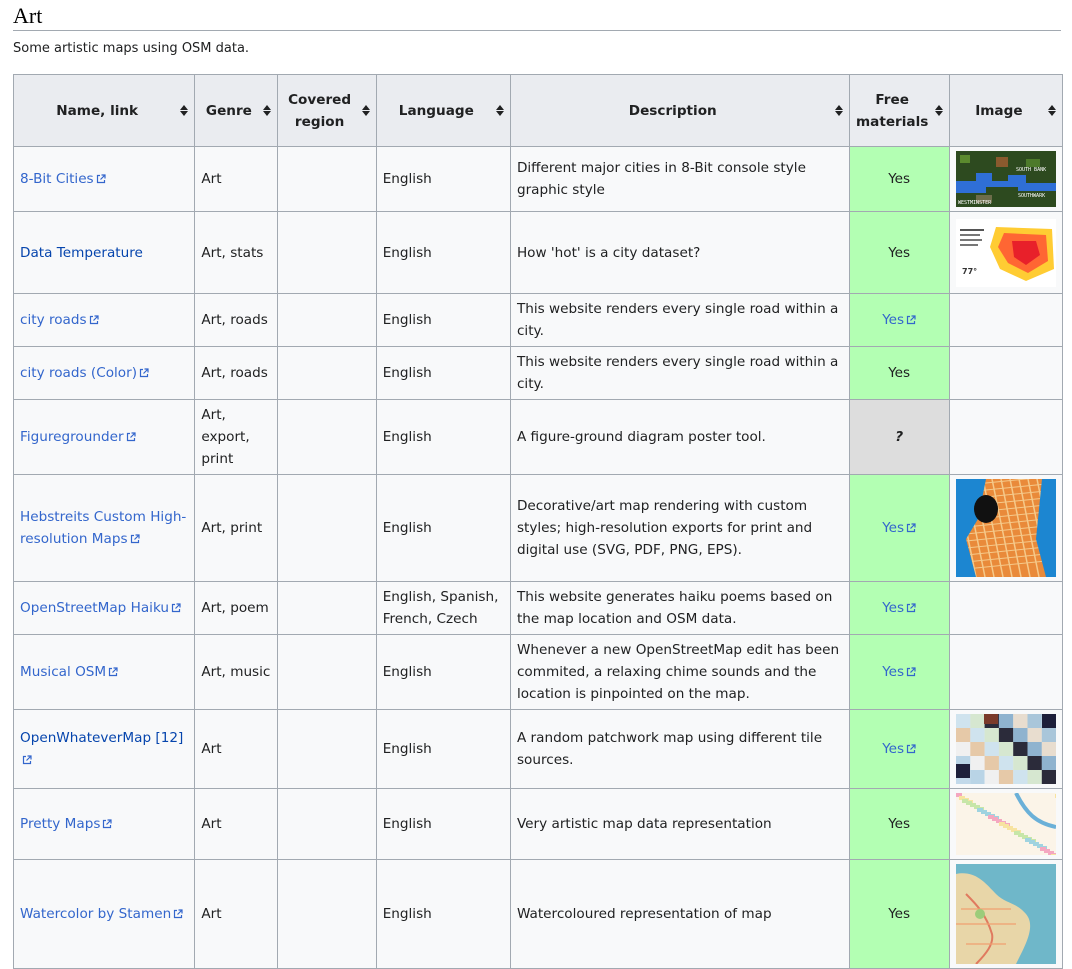 This screenshot has width=1072, height=969. I want to click on city-grid-thumbnail, so click(1005, 528).